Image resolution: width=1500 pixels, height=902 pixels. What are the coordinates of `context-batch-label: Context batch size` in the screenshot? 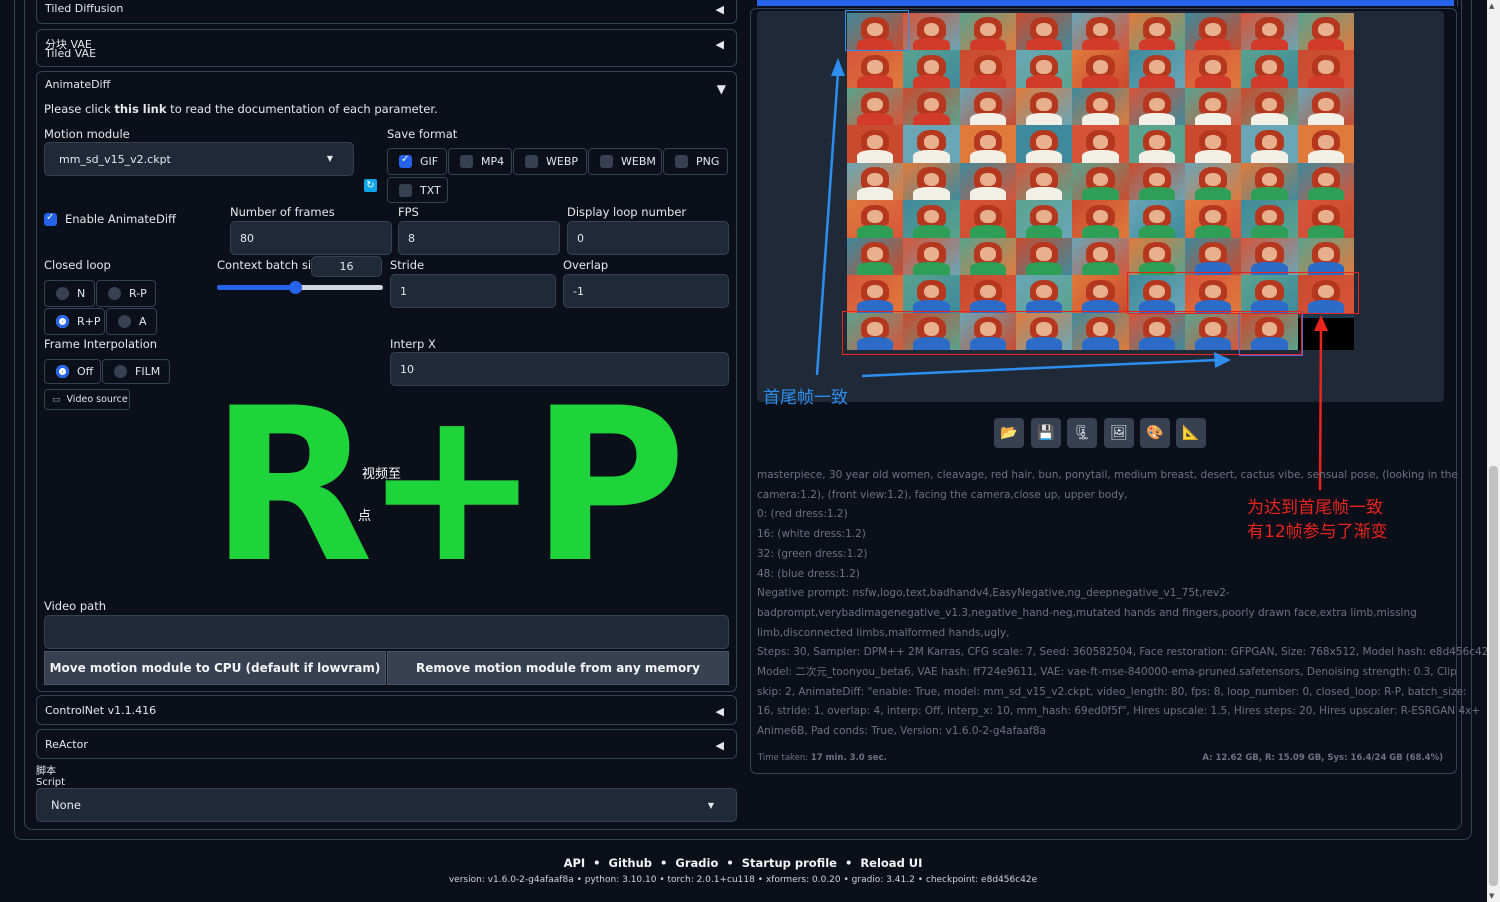 It's located at (271, 265).